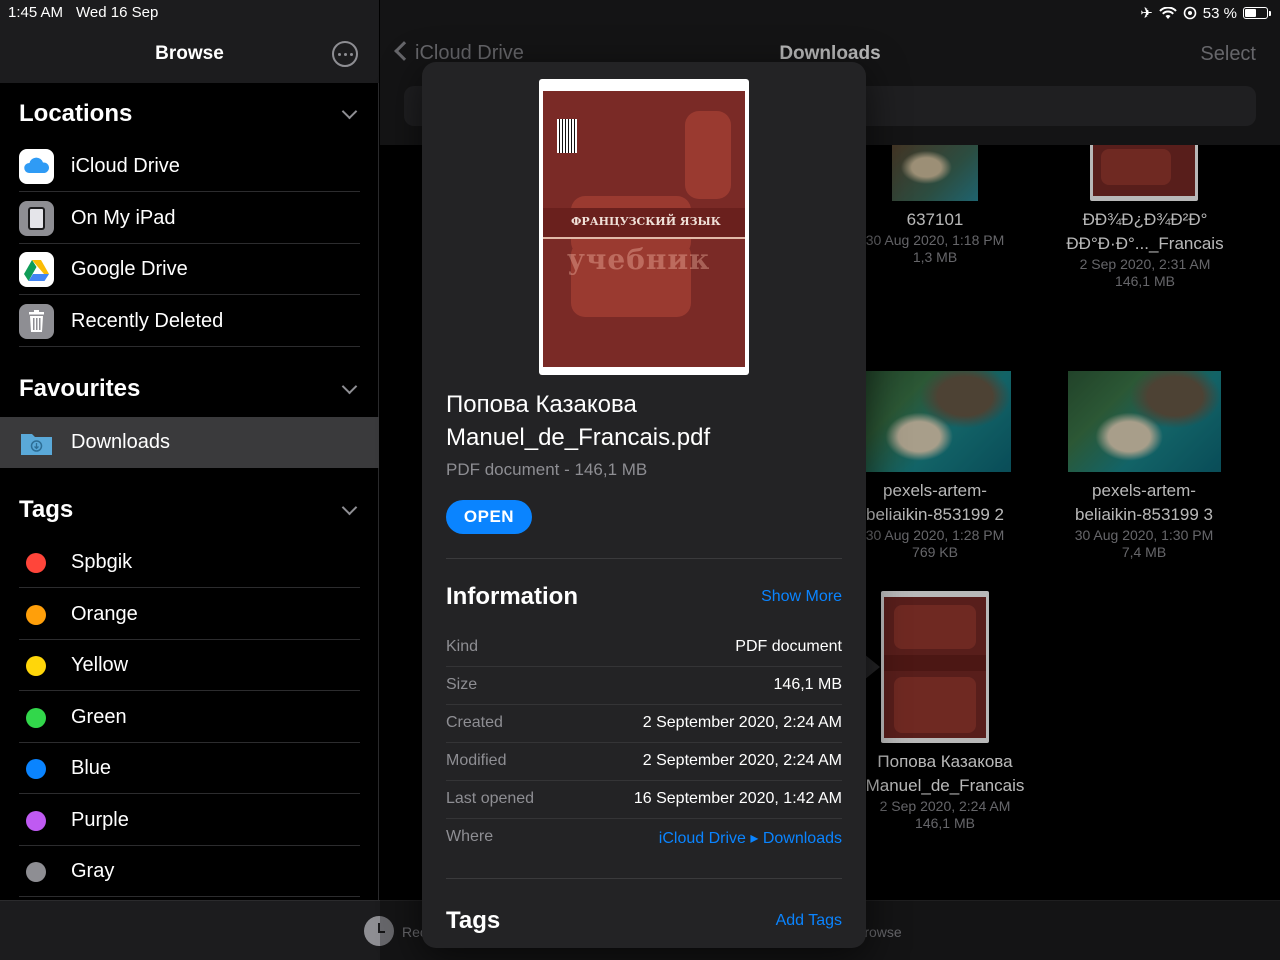 This screenshot has width=1280, height=960. Describe the element at coordinates (129, 269) in the screenshot. I see `sidebar-item-label: Google Drive` at that location.